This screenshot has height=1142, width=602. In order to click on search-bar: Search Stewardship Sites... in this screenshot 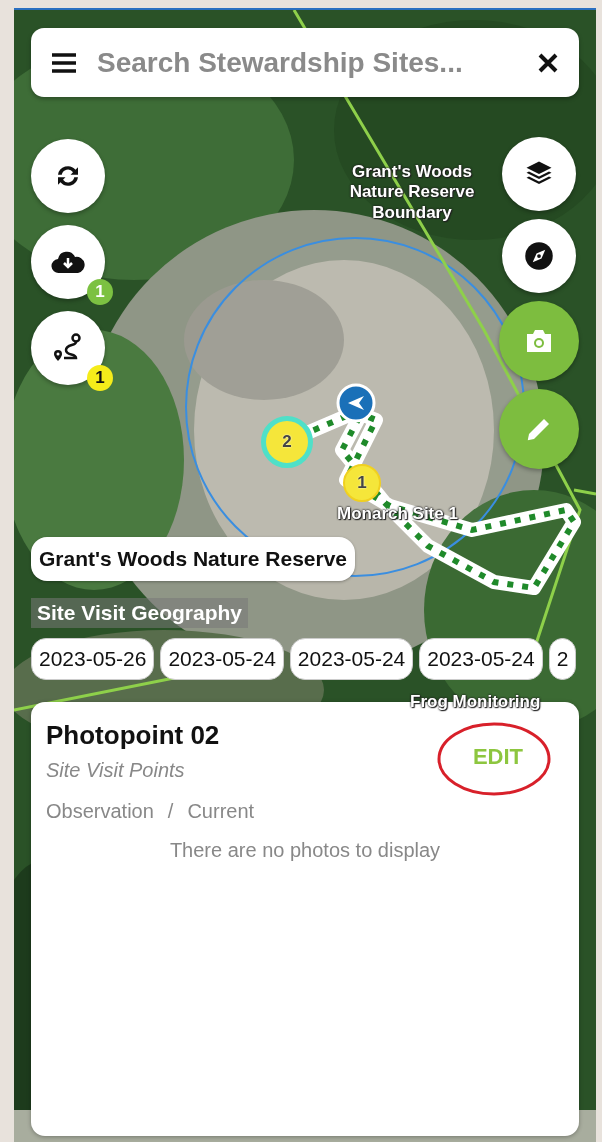, I will do `click(305, 62)`.